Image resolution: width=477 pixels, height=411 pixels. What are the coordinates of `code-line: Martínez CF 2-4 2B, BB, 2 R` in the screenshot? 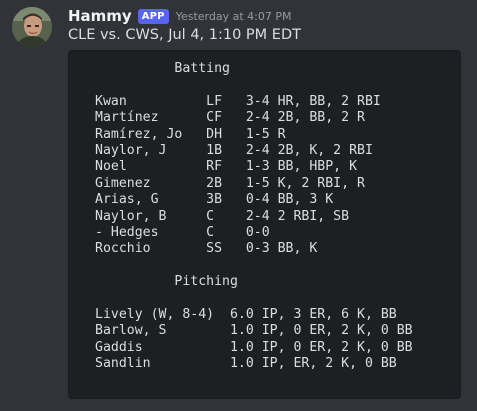 It's located at (230, 118).